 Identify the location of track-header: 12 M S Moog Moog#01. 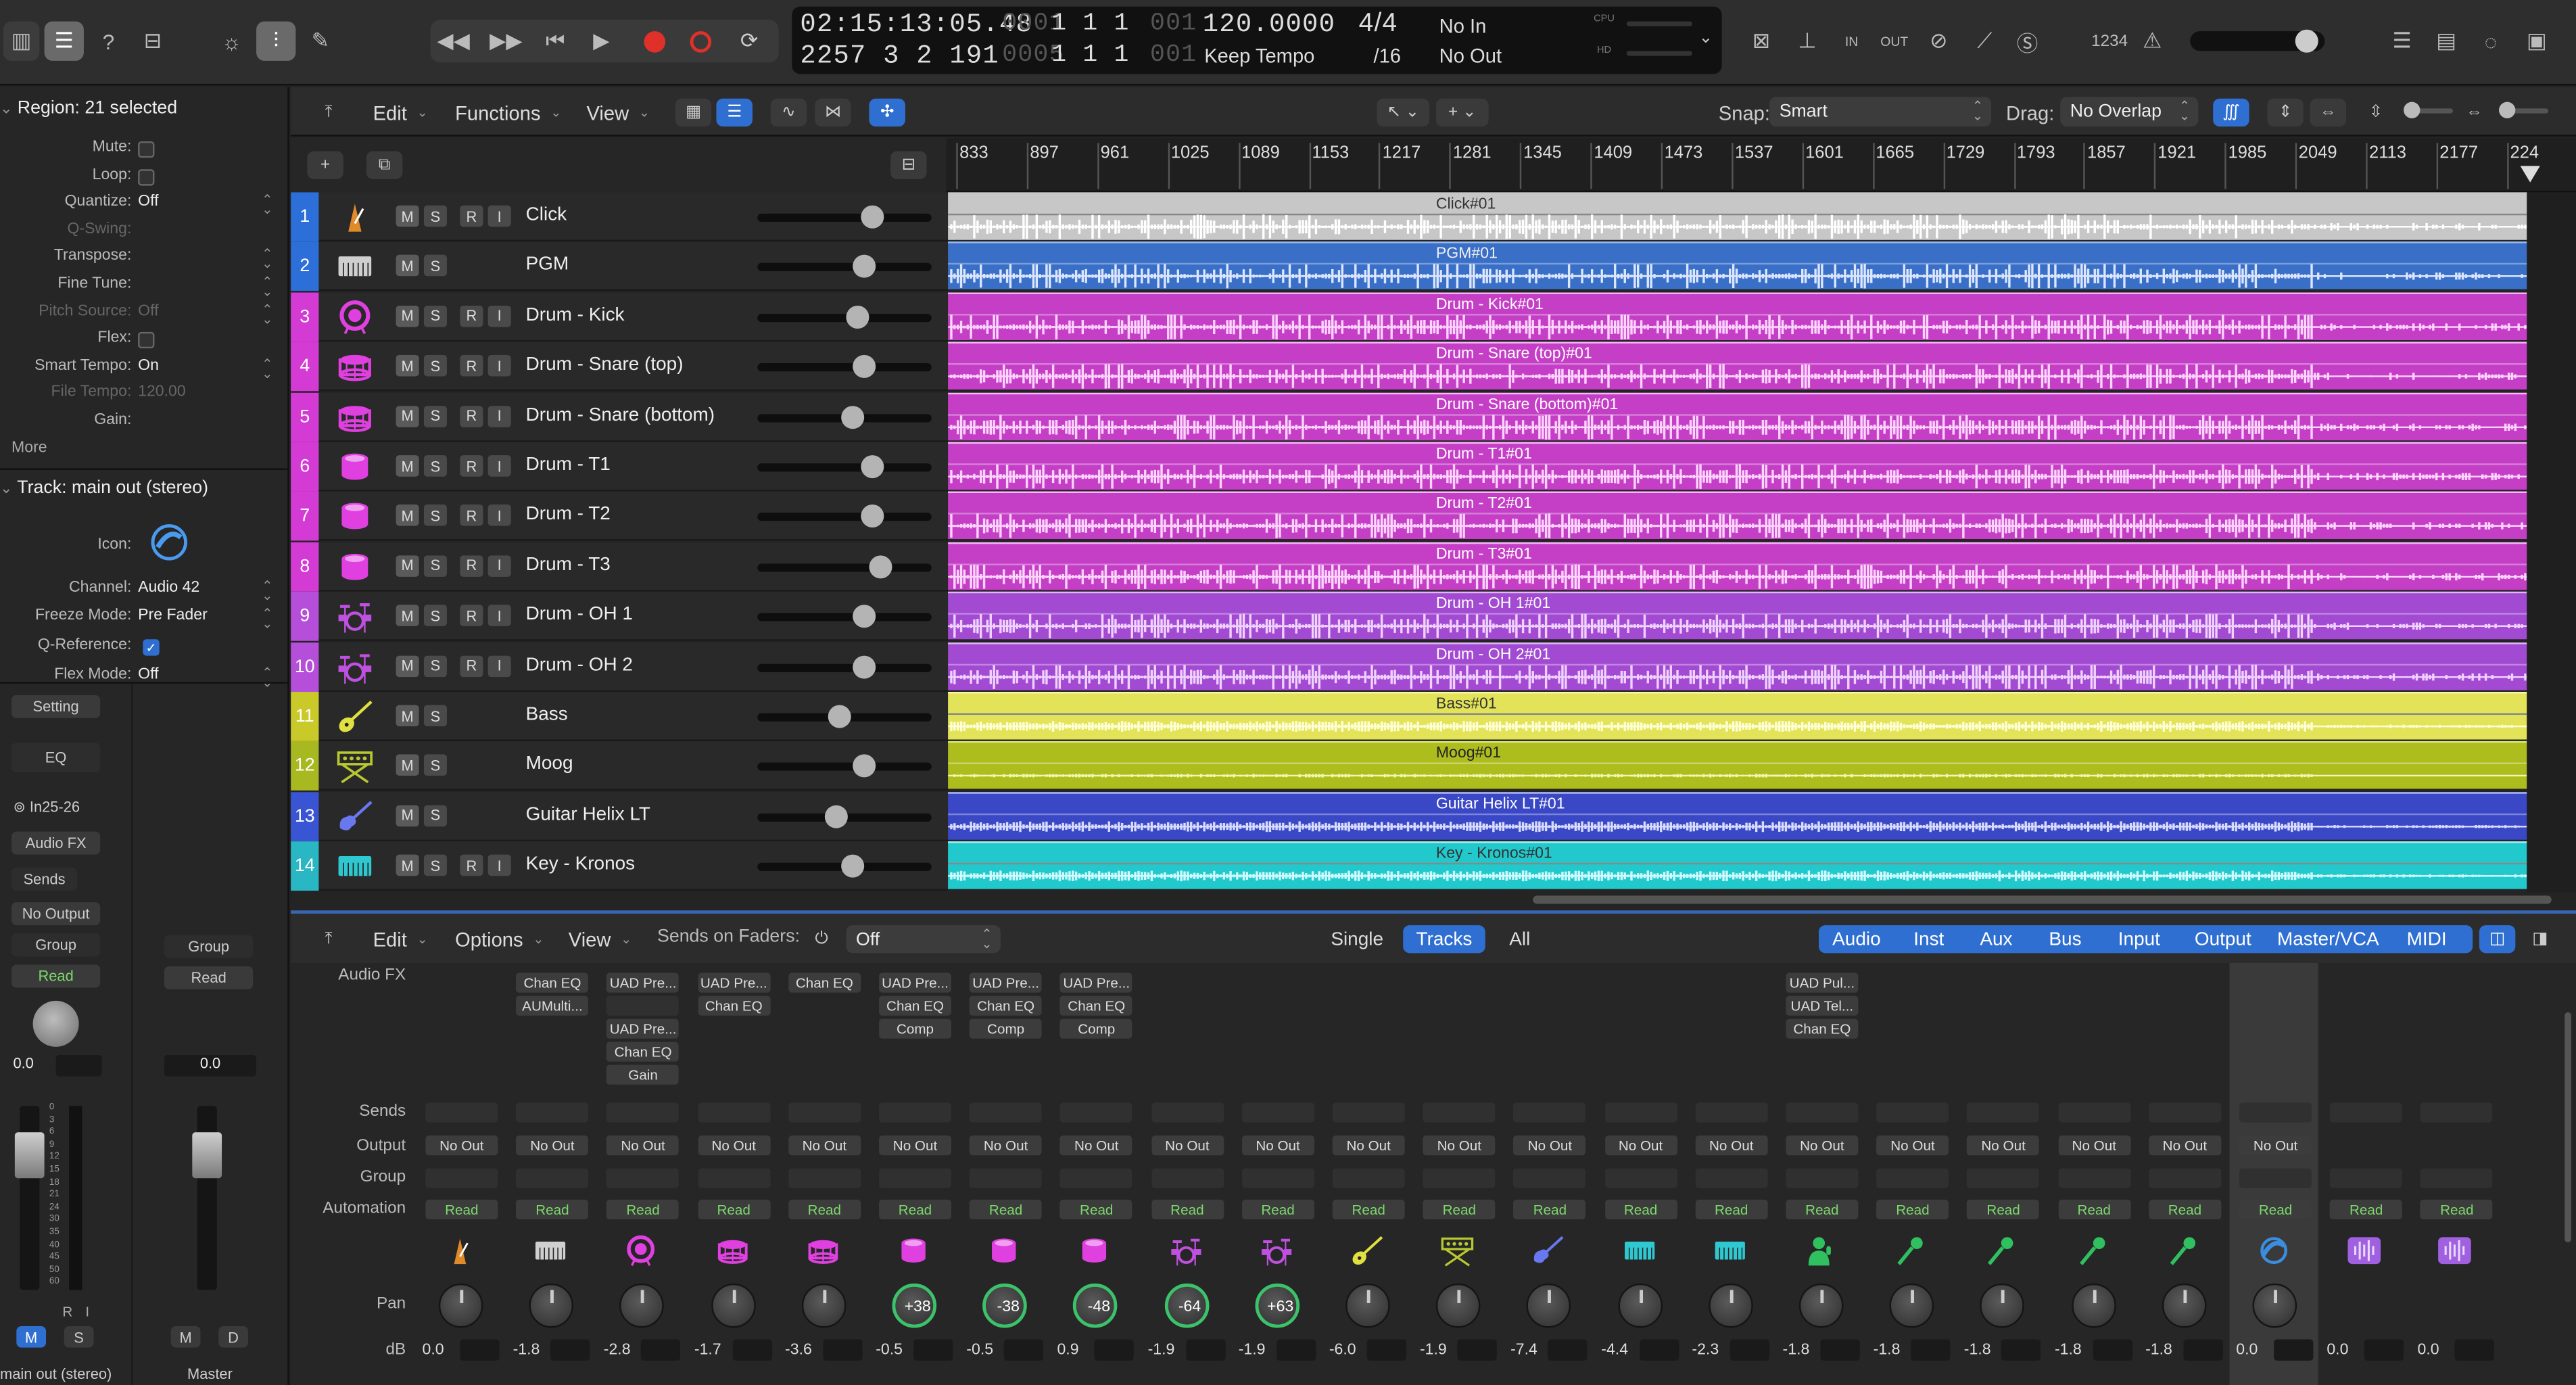
(1409, 766).